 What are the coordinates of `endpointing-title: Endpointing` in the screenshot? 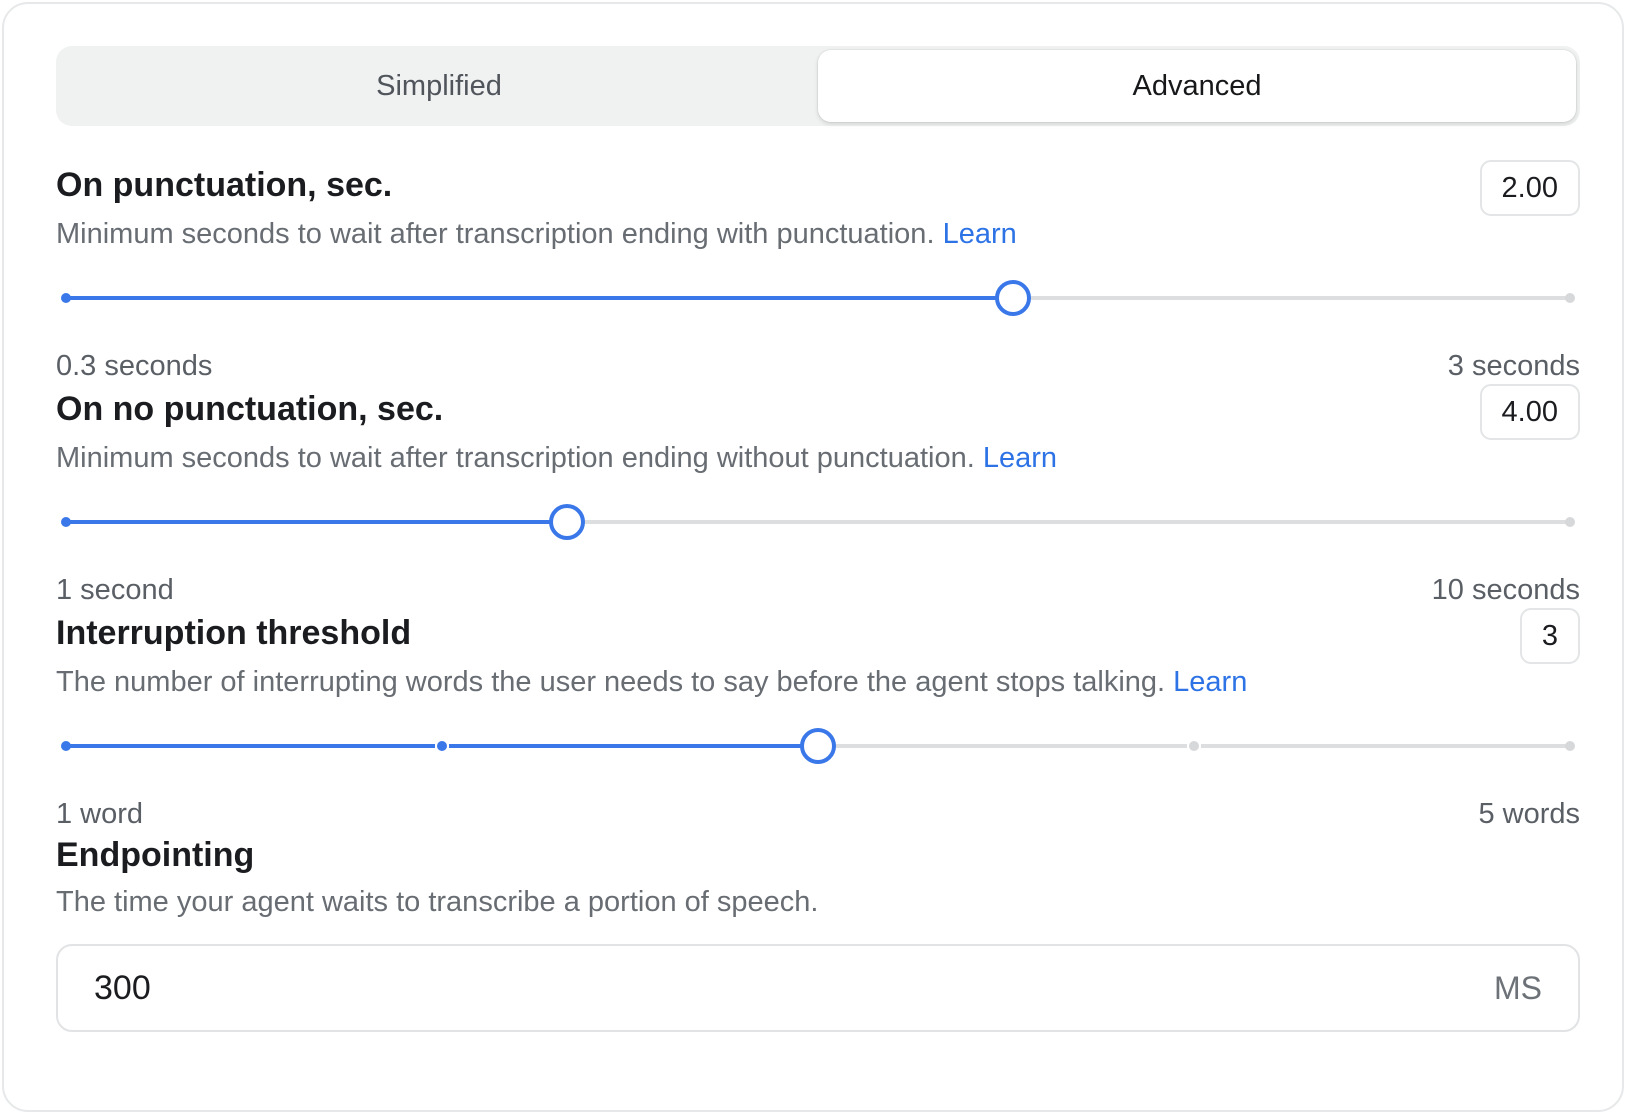 It's located at (155, 855).